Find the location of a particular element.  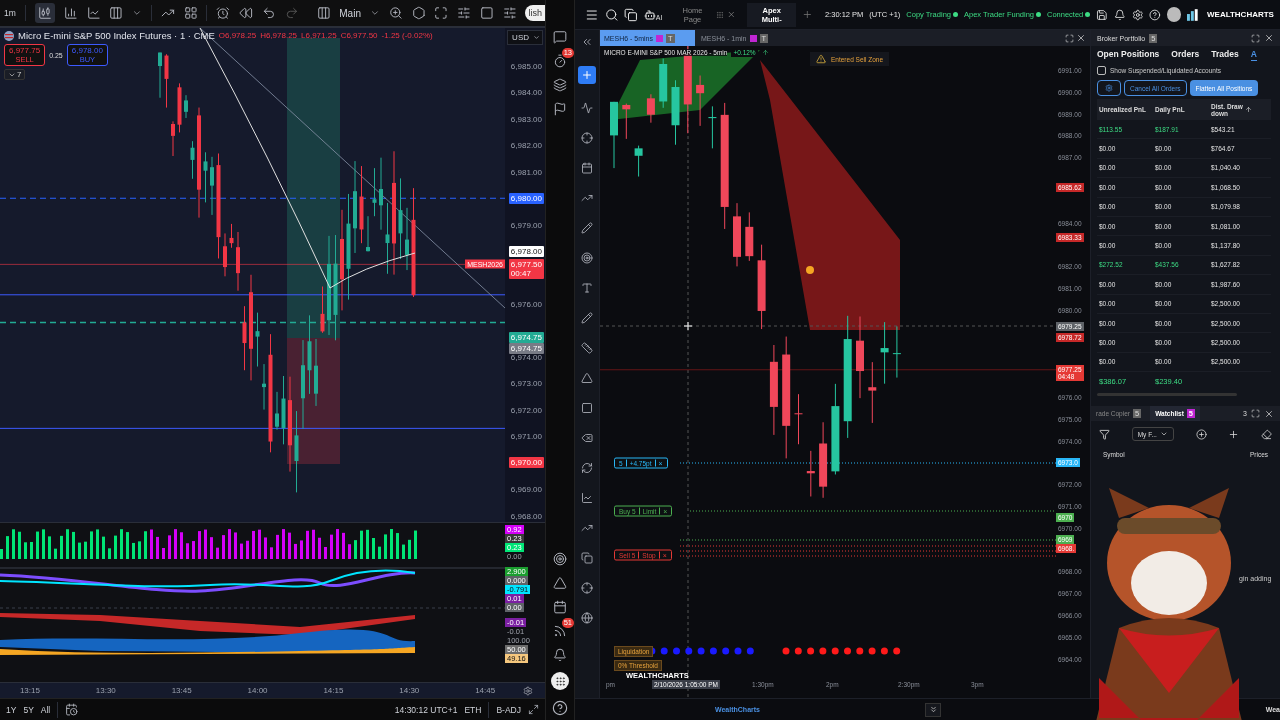

price-label: 6,984.00 is located at coordinates (526, 92).